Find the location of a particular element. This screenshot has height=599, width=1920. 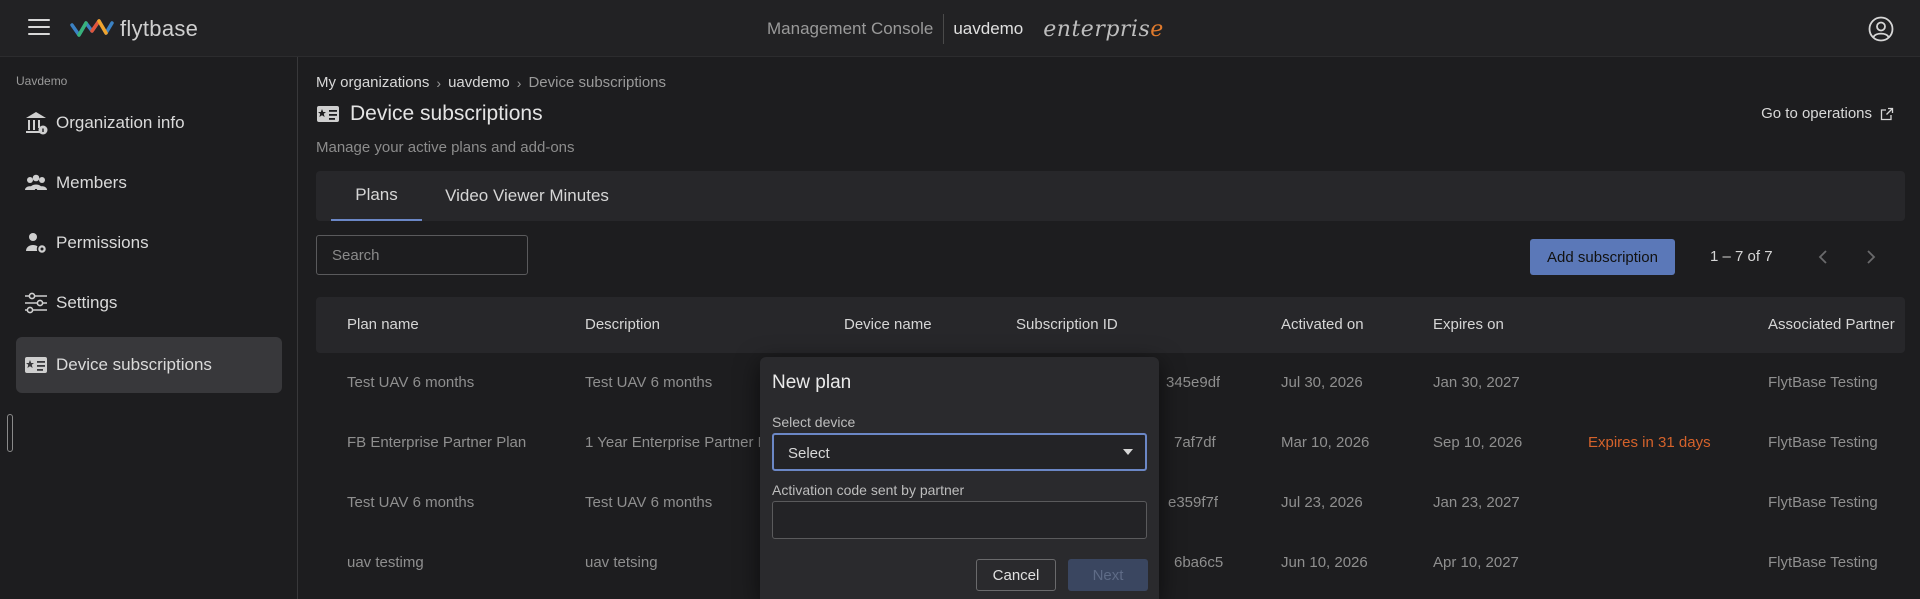

column-header-device-name: Device name is located at coordinates (888, 324).